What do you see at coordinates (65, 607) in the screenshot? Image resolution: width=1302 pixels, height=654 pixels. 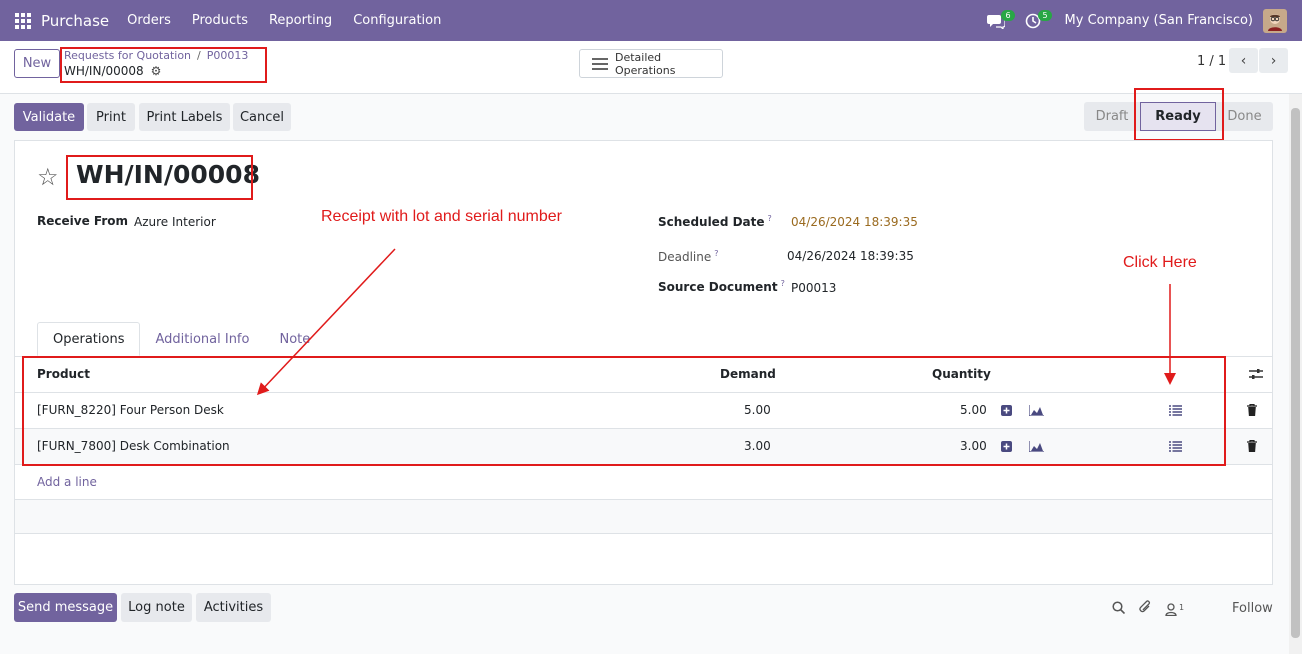 I see `send-message-button: Send message` at bounding box center [65, 607].